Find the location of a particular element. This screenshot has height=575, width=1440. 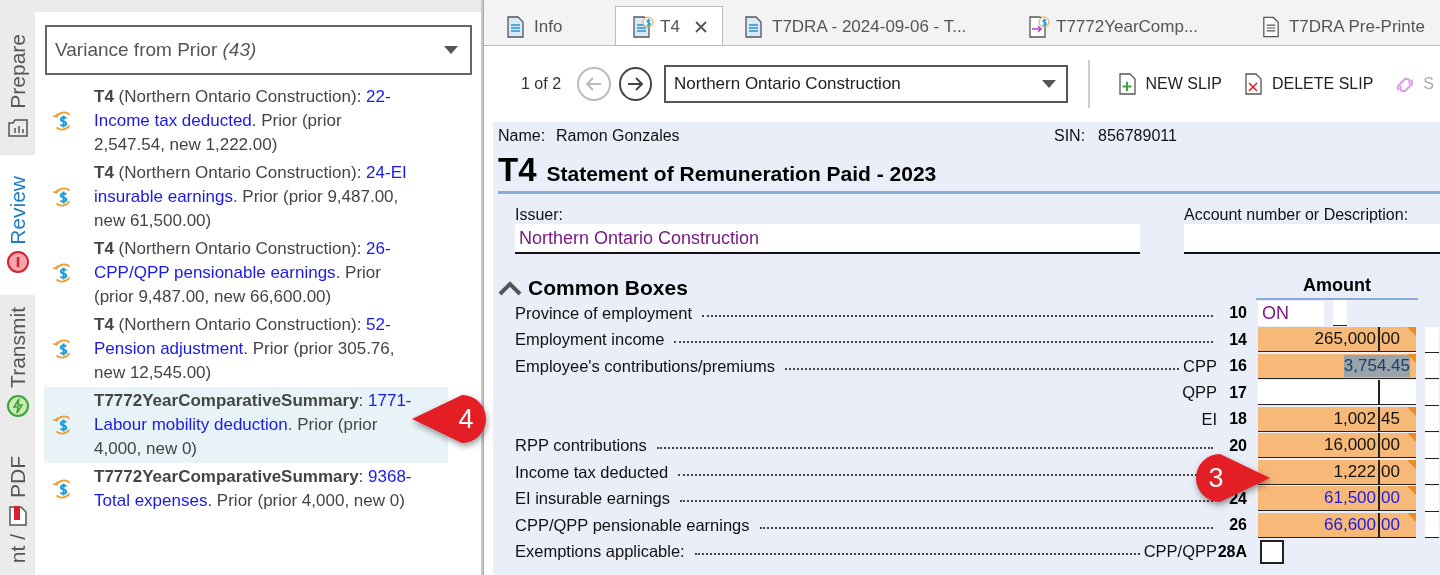

field-suffix: CPP/QPP is located at coordinates (1180, 552).